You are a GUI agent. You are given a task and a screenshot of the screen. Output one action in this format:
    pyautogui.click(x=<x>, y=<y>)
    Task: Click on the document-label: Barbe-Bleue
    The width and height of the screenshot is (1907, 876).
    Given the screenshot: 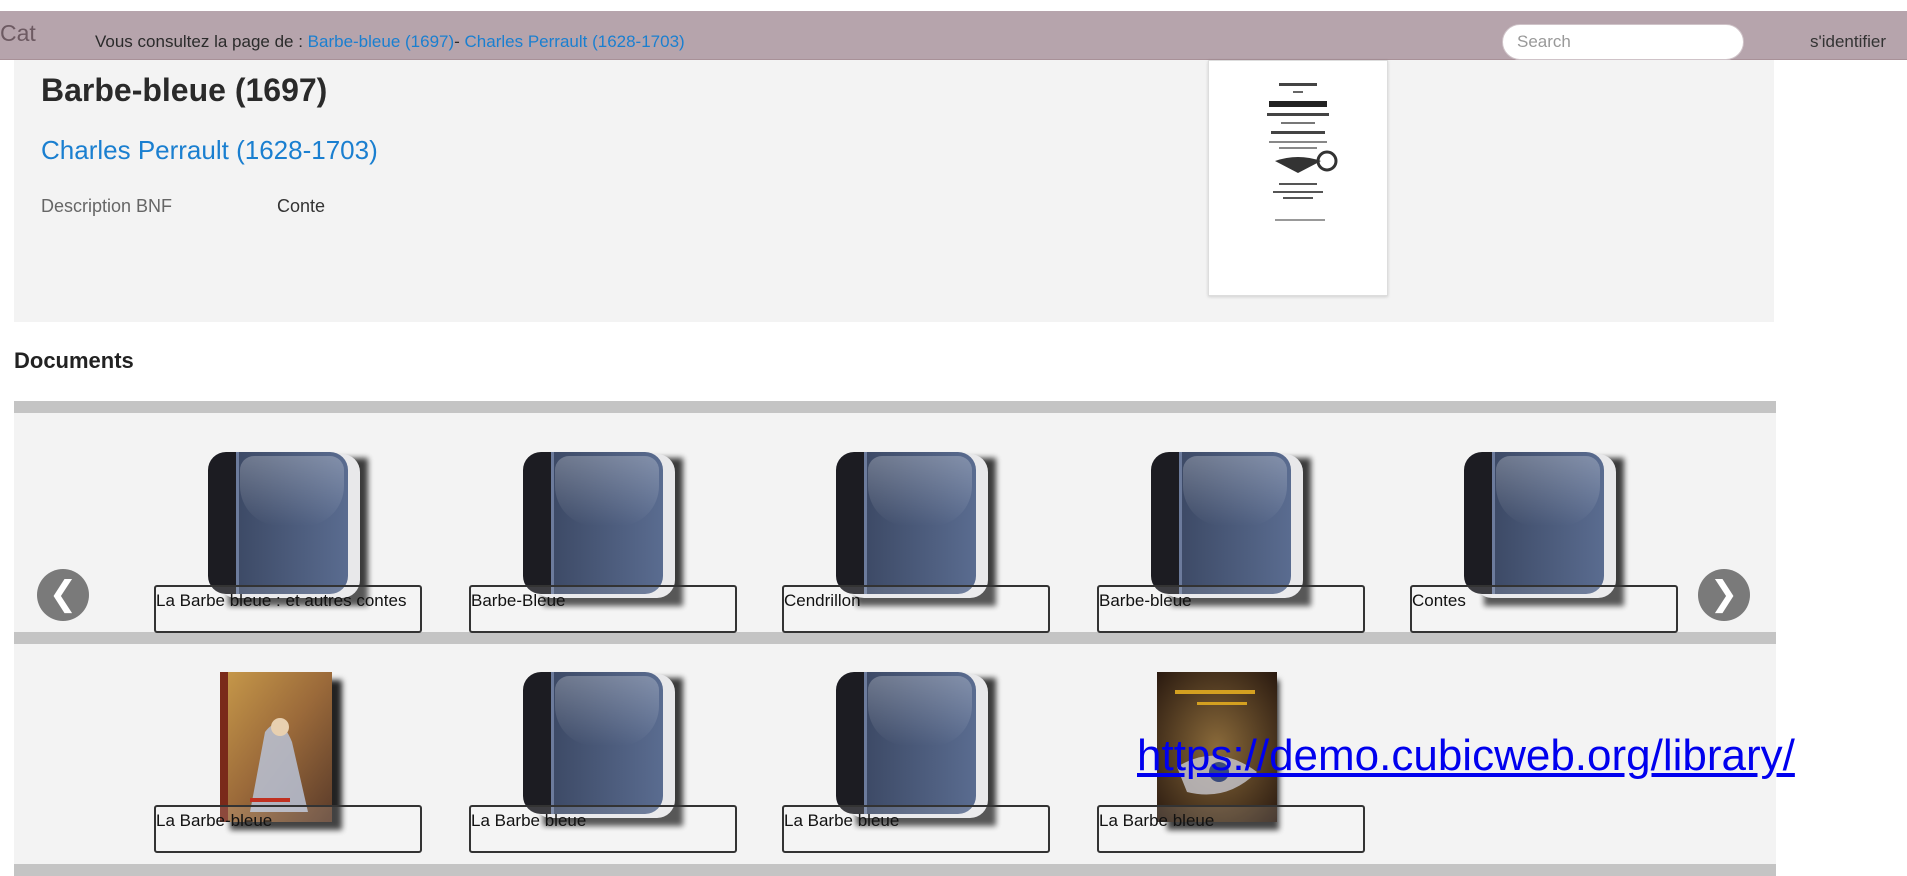 What is the action you would take?
    pyautogui.click(x=603, y=609)
    